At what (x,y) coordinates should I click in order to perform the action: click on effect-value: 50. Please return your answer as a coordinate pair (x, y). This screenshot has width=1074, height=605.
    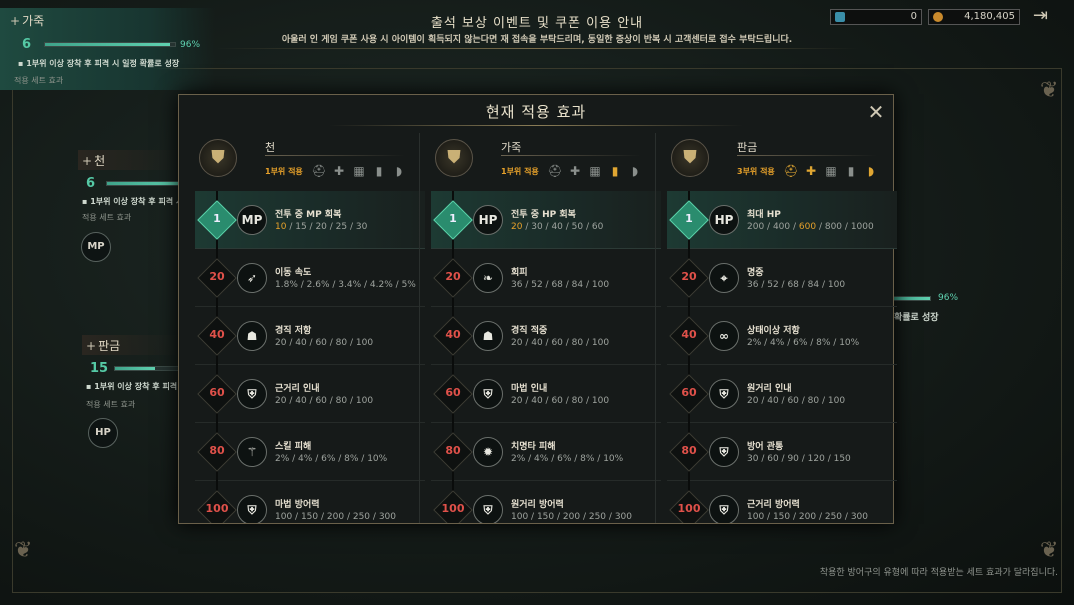
    Looking at the image, I should click on (577, 227).